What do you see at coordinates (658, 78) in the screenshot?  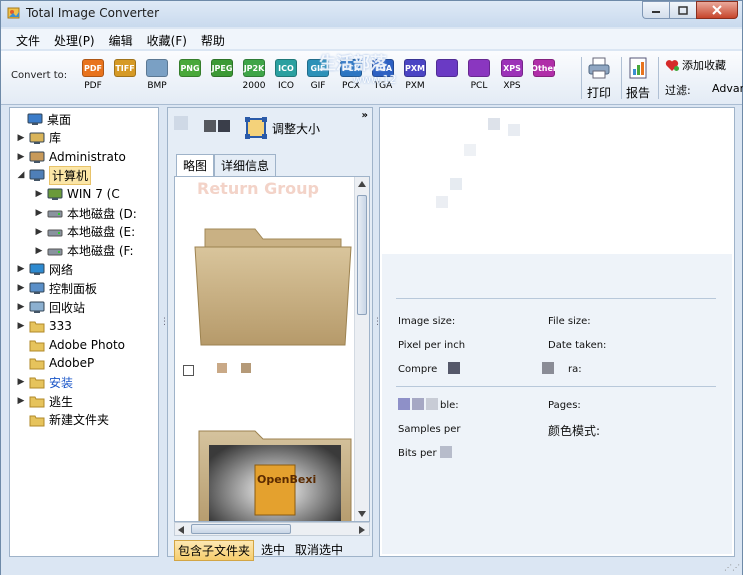 I see `toolbar-separator` at bounding box center [658, 78].